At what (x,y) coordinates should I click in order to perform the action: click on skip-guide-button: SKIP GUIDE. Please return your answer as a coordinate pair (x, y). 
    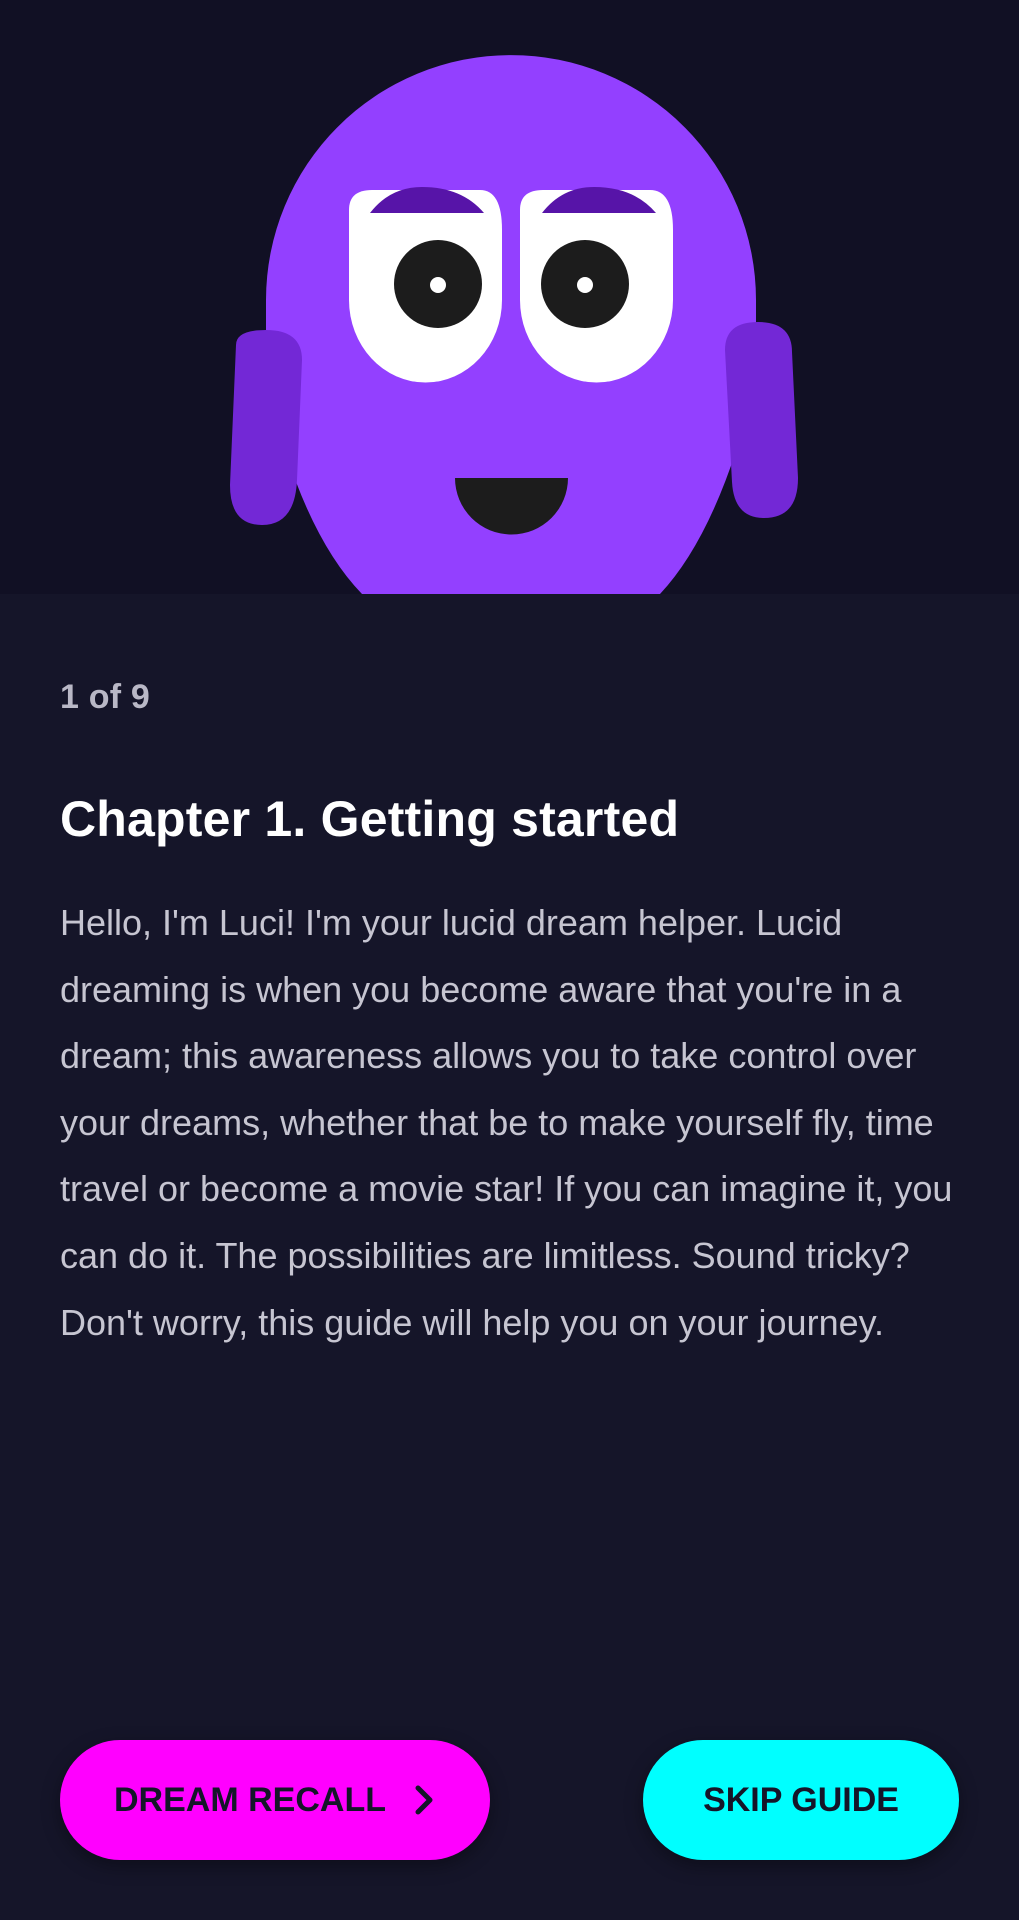
    Looking at the image, I should click on (801, 1800).